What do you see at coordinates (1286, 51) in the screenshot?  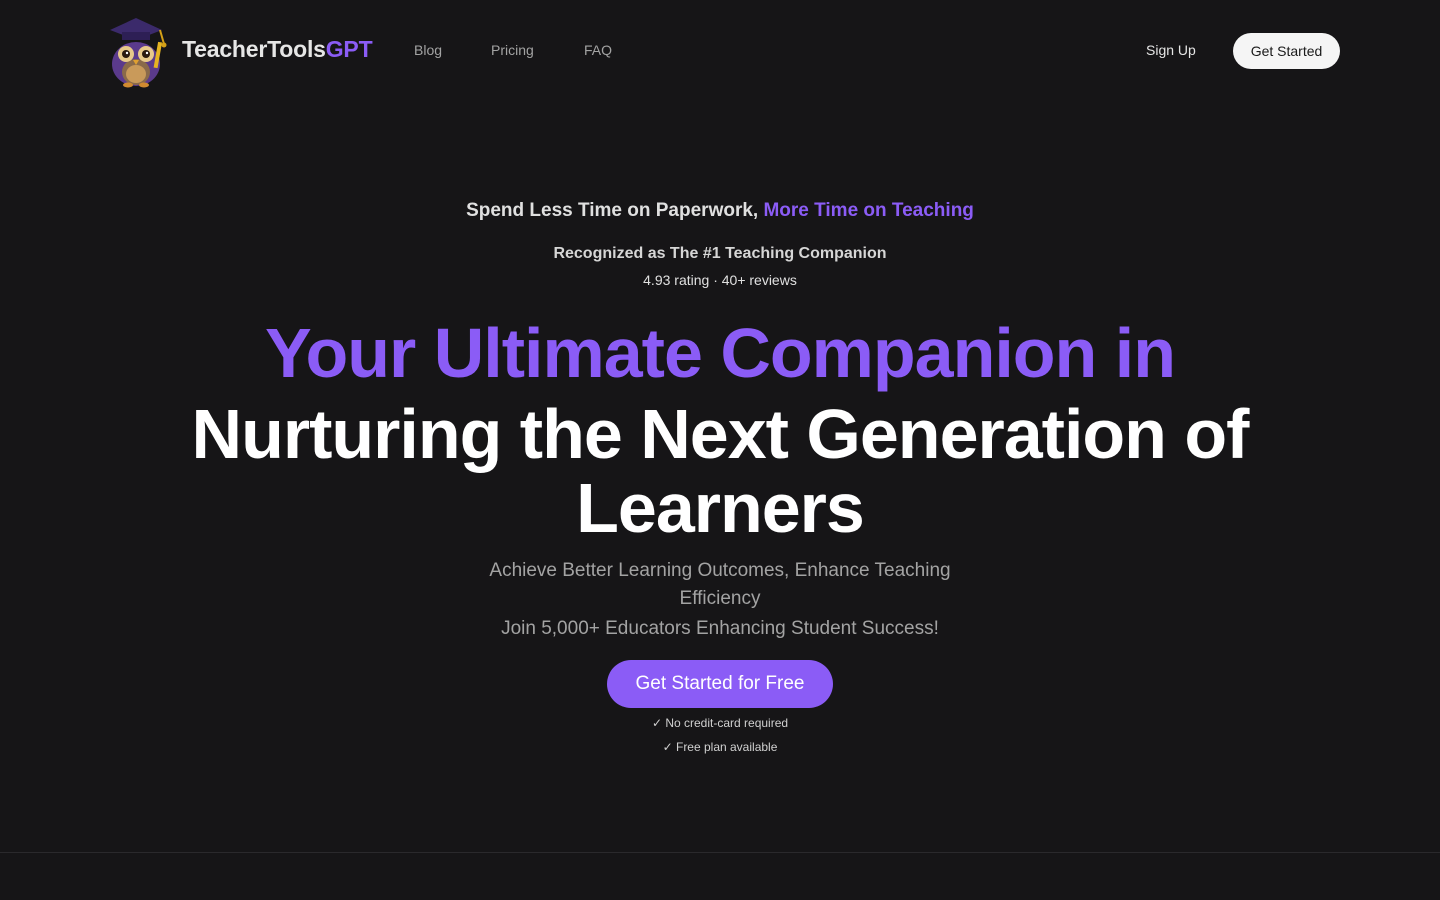 I see `get-started-button: Get Started` at bounding box center [1286, 51].